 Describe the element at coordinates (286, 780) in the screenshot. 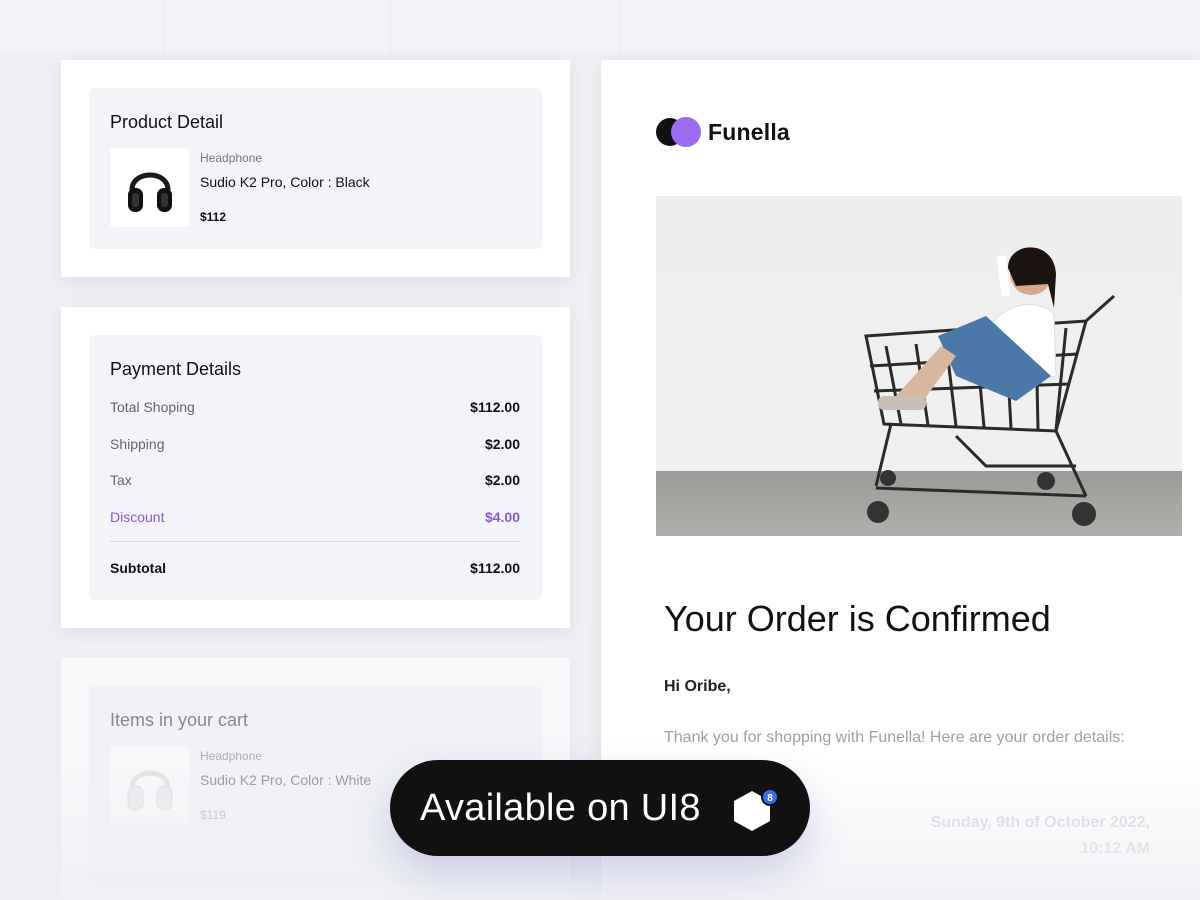

I see `cart-item-name: Sudio K2 Pro, Color : White` at that location.